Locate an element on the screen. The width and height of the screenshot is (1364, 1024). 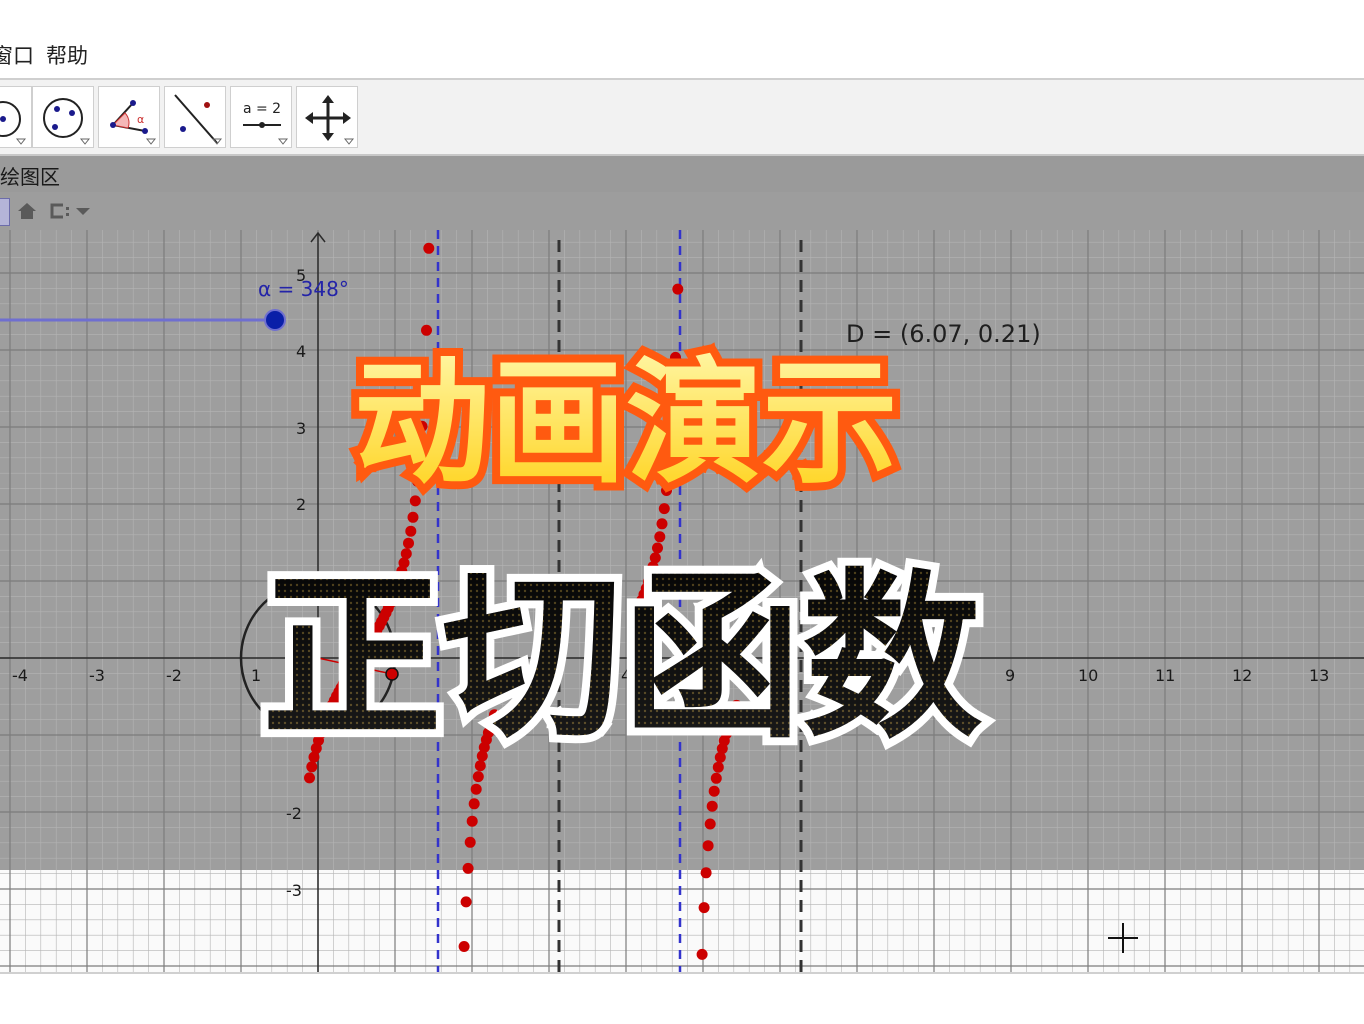
overlay-title-line2-texture: 正切函数 is located at coordinates (622, 657).